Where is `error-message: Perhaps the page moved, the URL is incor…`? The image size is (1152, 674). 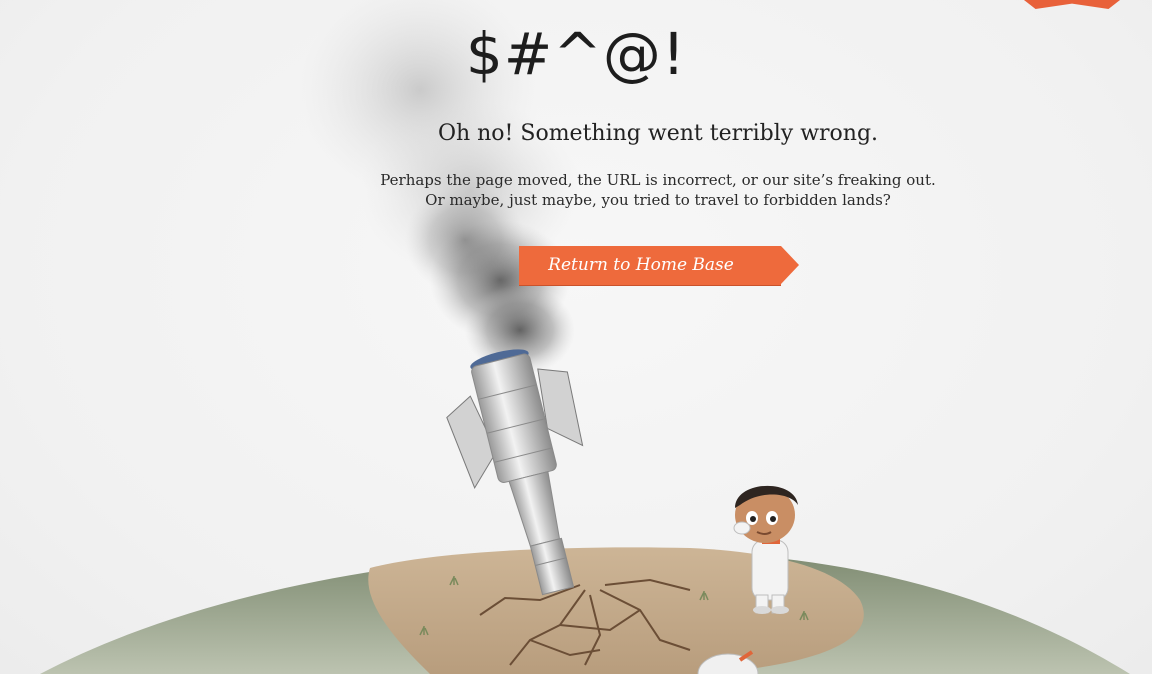
error-message: Perhaps the page moved, the URL is incor… is located at coordinates (576, 190).